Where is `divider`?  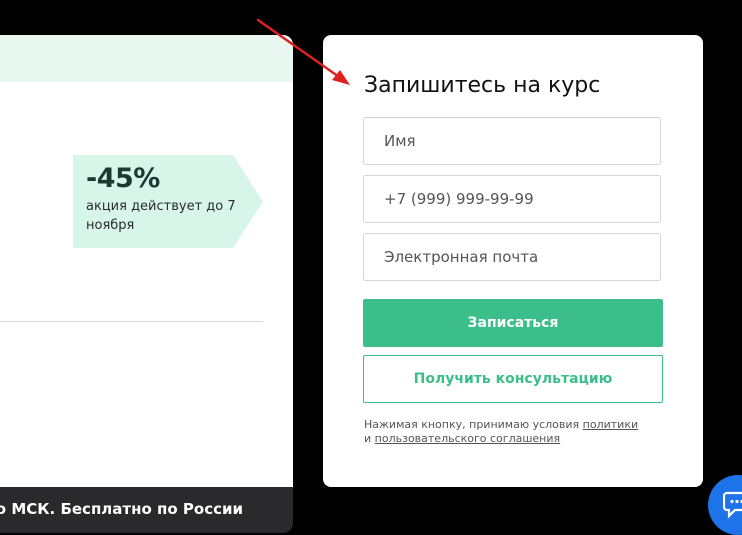 divider is located at coordinates (131, 321).